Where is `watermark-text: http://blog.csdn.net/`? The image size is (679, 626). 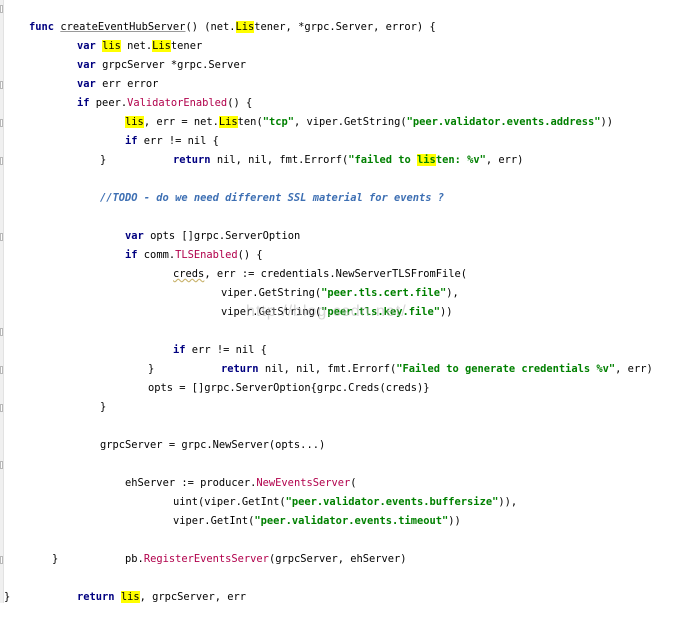
watermark-text: http://blog.csdn.net/ is located at coordinates (326, 311).